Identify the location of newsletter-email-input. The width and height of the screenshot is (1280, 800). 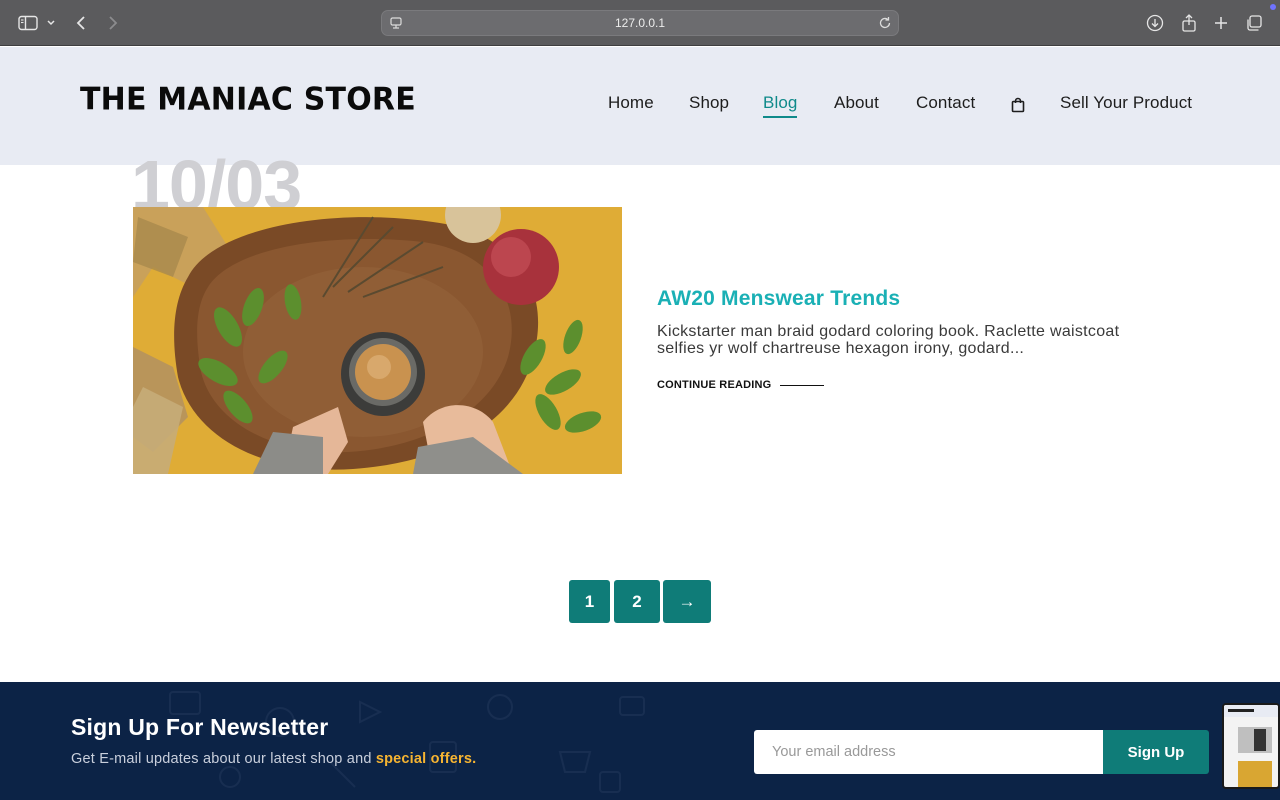
(928, 752).